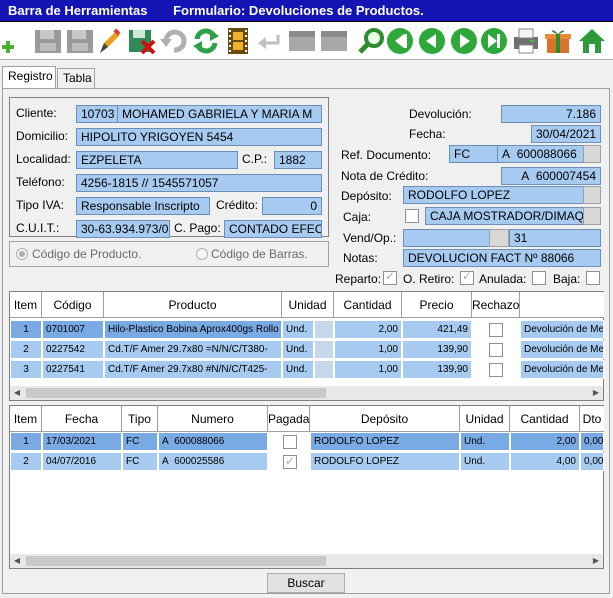 The image size is (613, 598). What do you see at coordinates (526, 41) in the screenshot?
I see `print-icon` at bounding box center [526, 41].